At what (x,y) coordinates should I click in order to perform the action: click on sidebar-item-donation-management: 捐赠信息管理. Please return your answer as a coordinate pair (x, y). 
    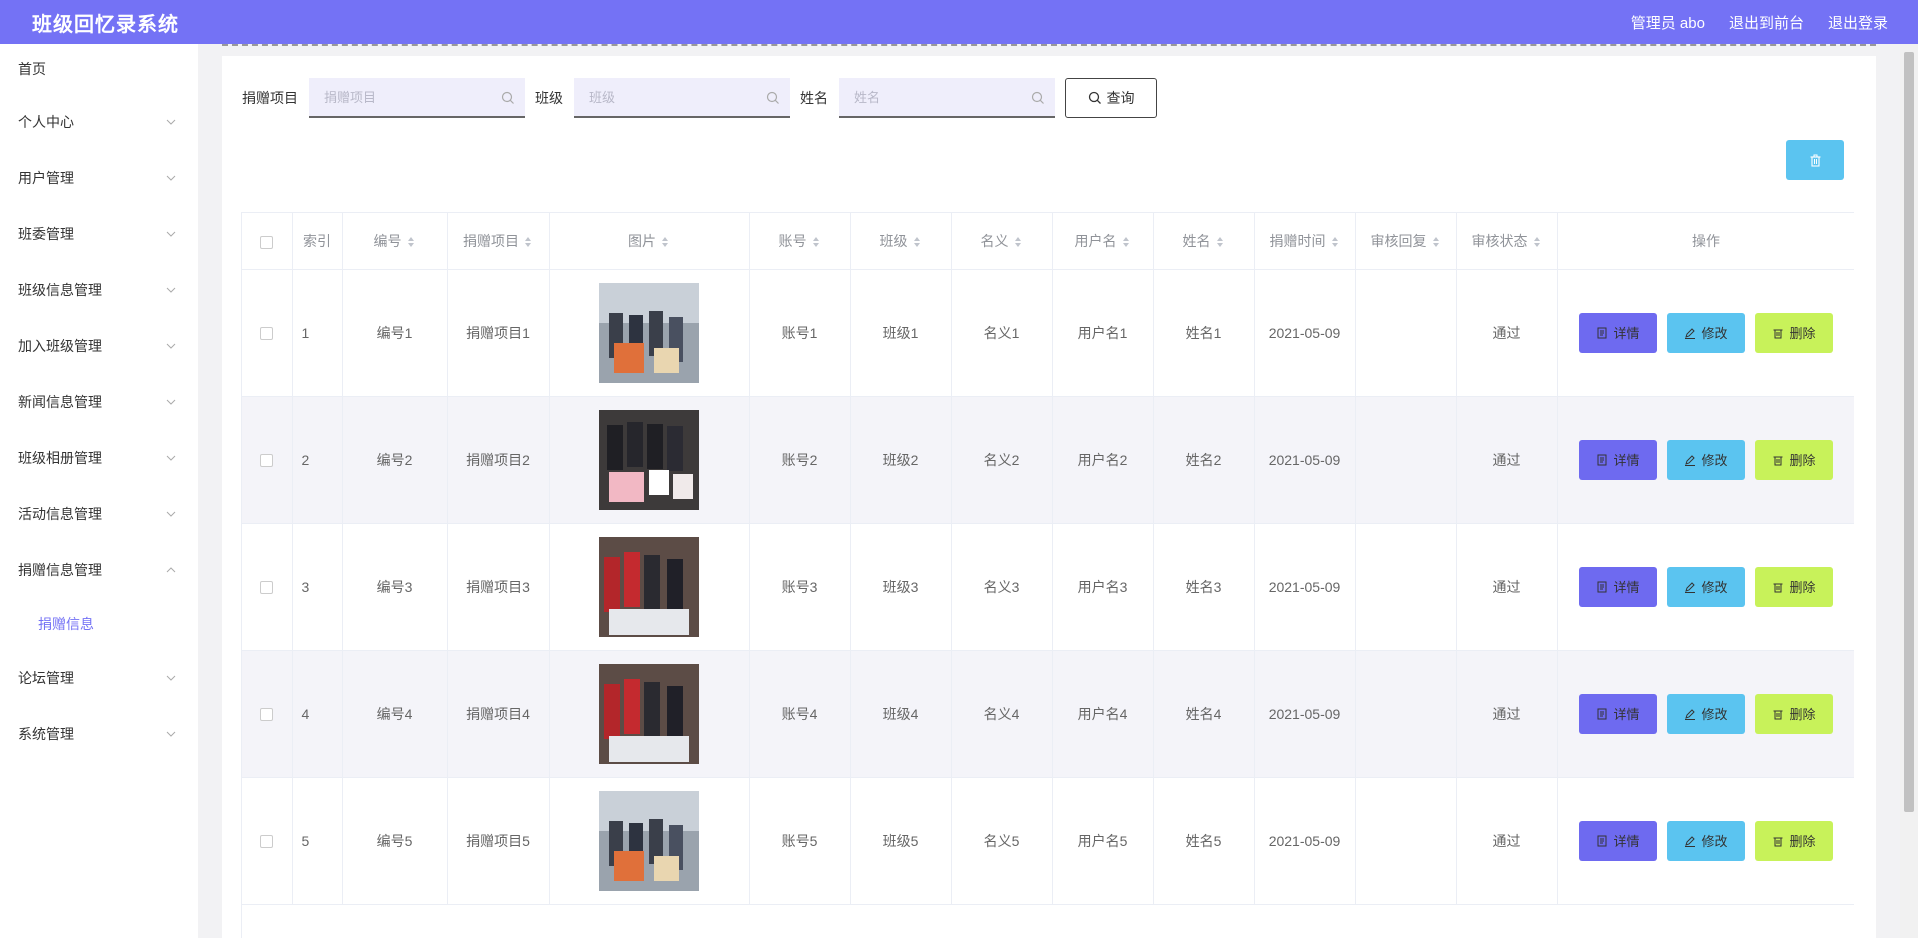
    Looking at the image, I should click on (99, 570).